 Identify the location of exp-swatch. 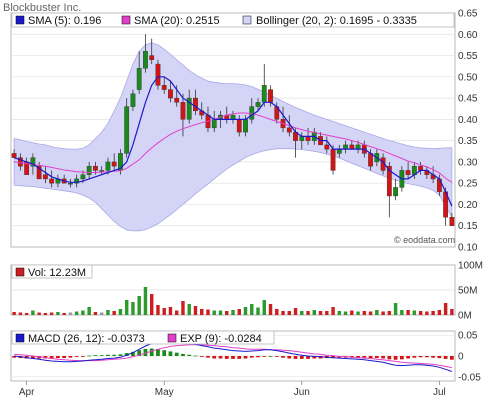
(172, 338).